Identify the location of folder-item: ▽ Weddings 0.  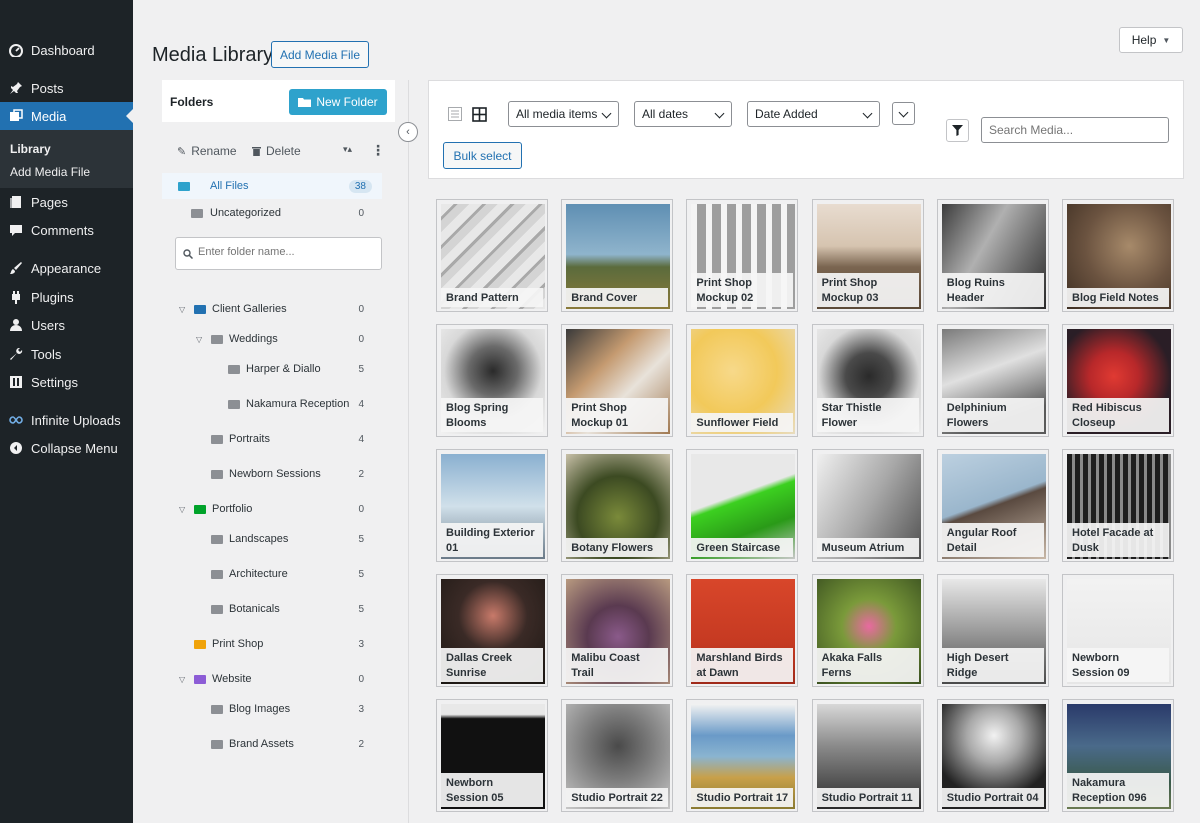
(272, 339).